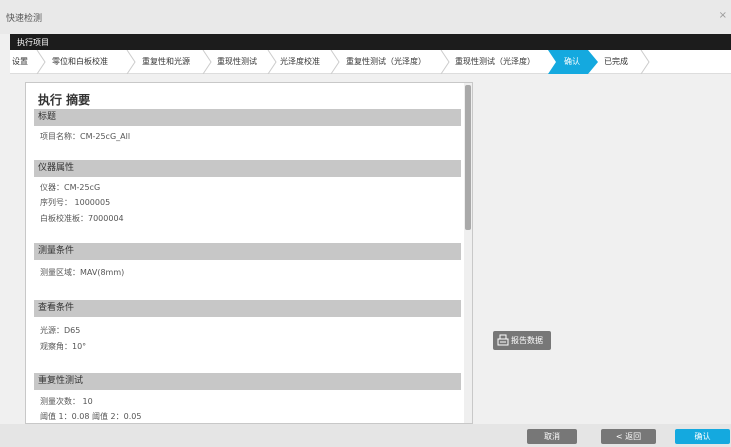  Describe the element at coordinates (552, 436) in the screenshot. I see `cancel-button: 取消` at that location.